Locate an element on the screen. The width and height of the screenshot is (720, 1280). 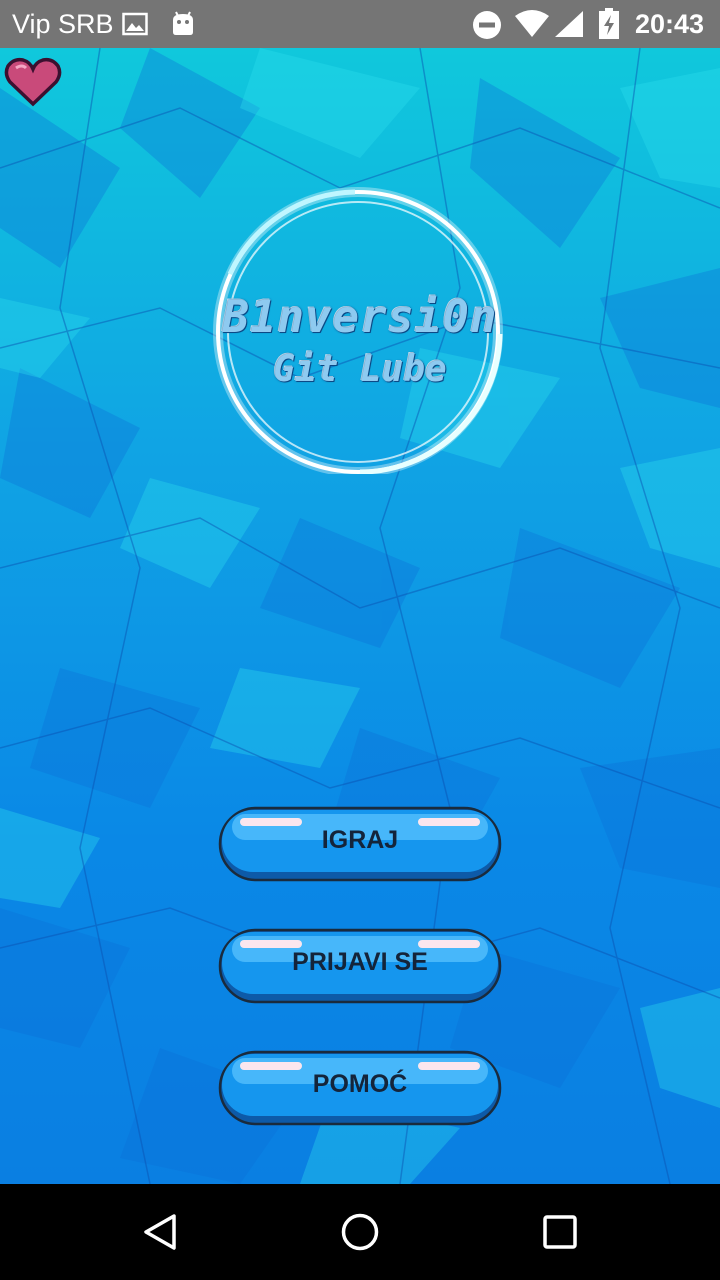
carrier-name: Vip SRB is located at coordinates (63, 24).